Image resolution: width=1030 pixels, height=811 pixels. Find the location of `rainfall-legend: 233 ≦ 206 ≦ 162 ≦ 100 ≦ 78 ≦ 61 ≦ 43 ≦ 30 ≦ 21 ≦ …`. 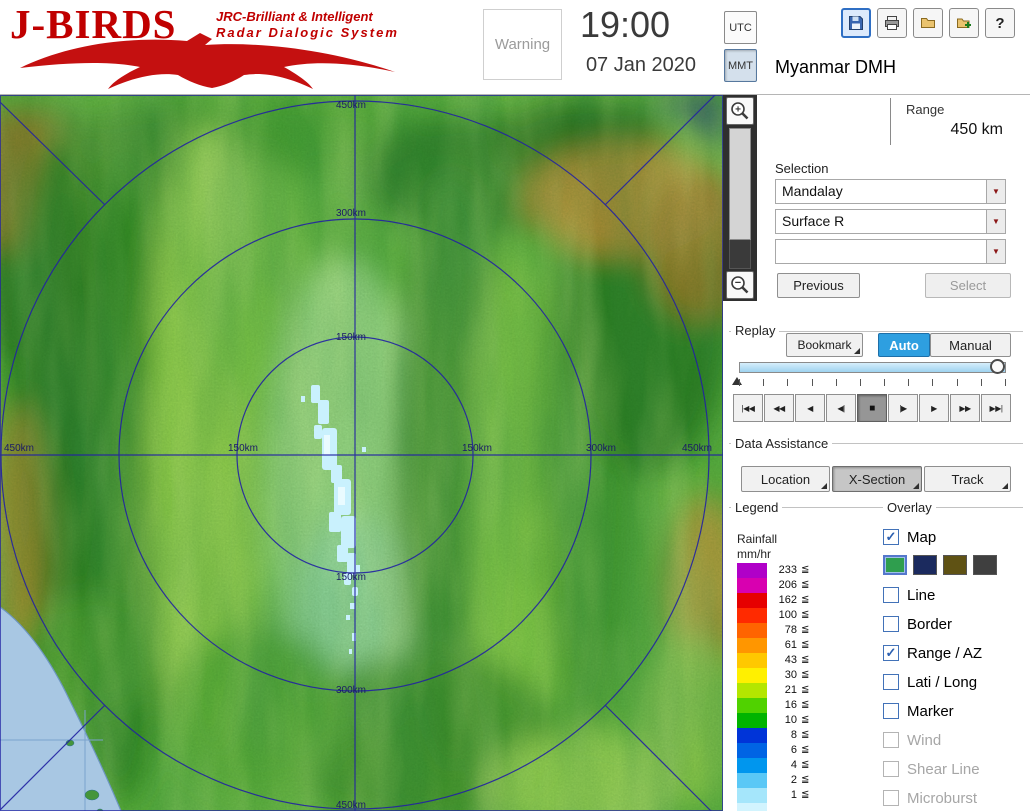

rainfall-legend: 233 ≦ 206 ≦ 162 ≦ 100 ≦ 78 ≦ 61 ≦ 43 ≦ 30 ≦ 21 ≦ … is located at coordinates (784, 687).